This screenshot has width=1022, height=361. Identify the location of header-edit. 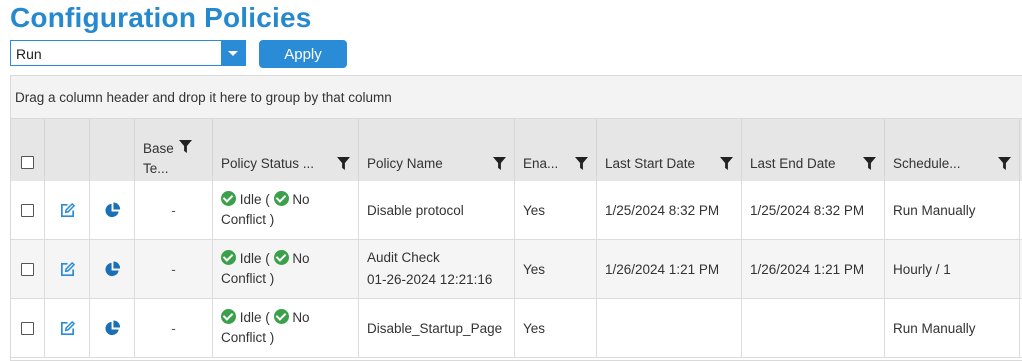
(67, 150).